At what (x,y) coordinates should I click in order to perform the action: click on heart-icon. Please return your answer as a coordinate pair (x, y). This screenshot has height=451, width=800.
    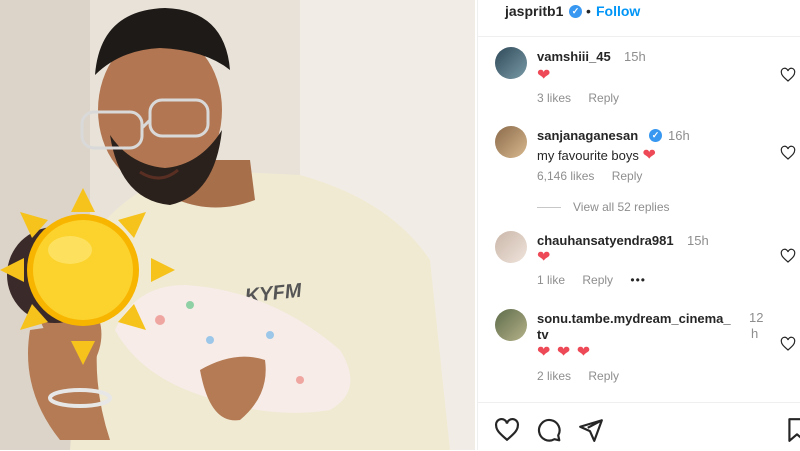
    Looking at the image, I should click on (507, 430).